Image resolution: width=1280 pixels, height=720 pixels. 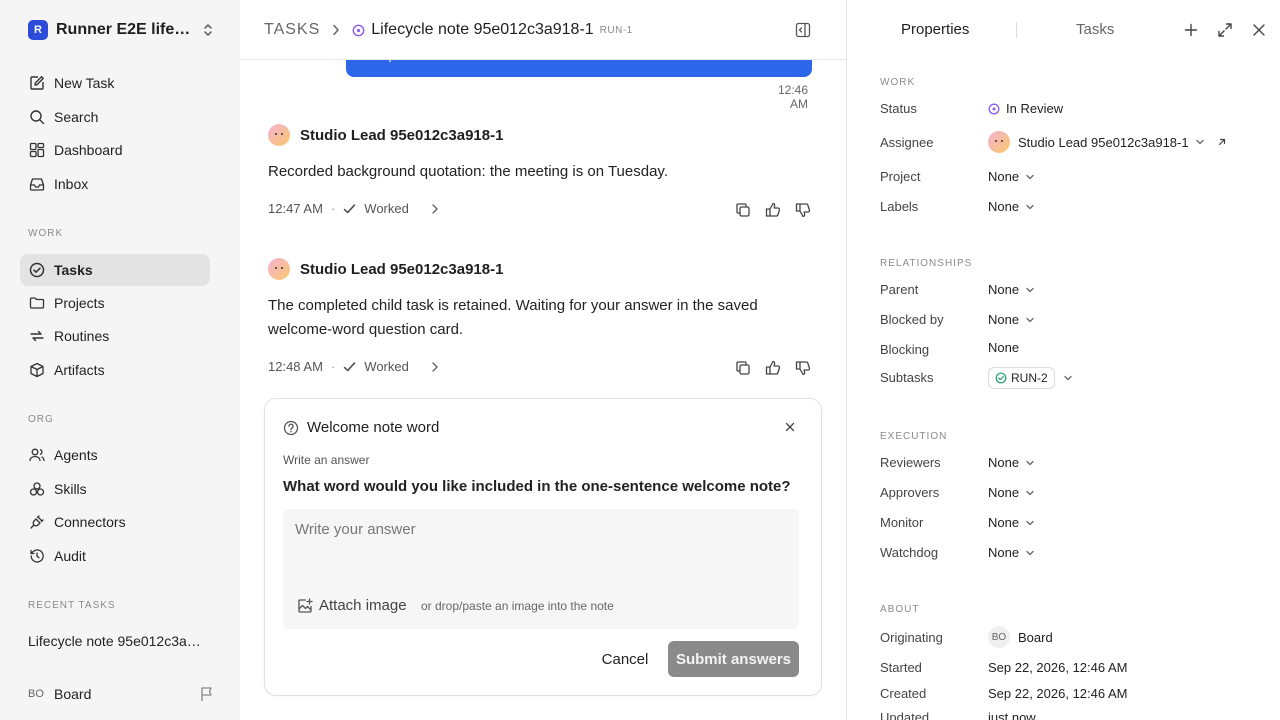 What do you see at coordinates (803, 30) in the screenshot?
I see `panel-toggle-icon` at bounding box center [803, 30].